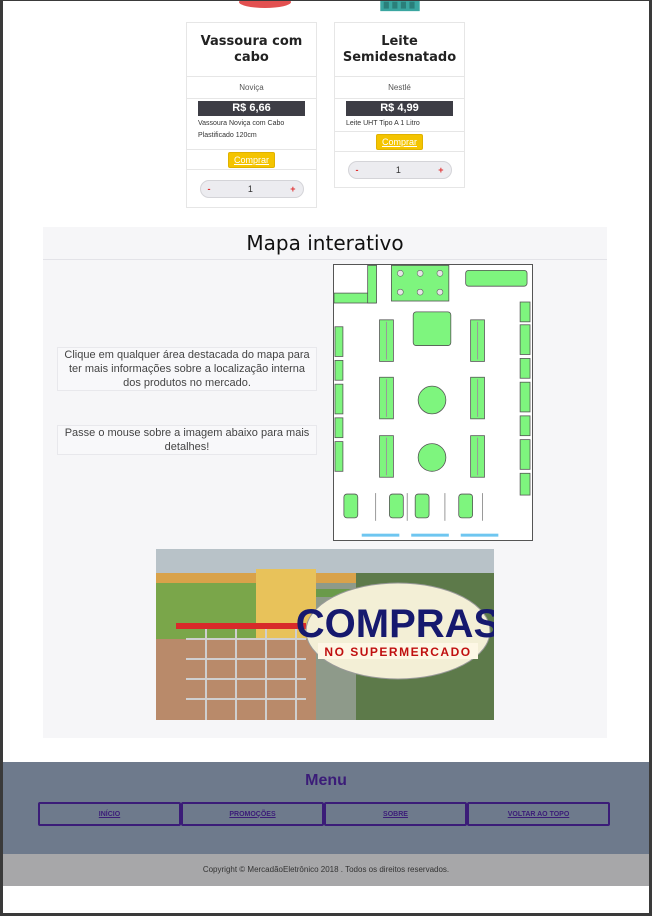 This screenshot has width=652, height=916. I want to click on banner-subtitle: NO SUPERMERCADO, so click(397, 652).